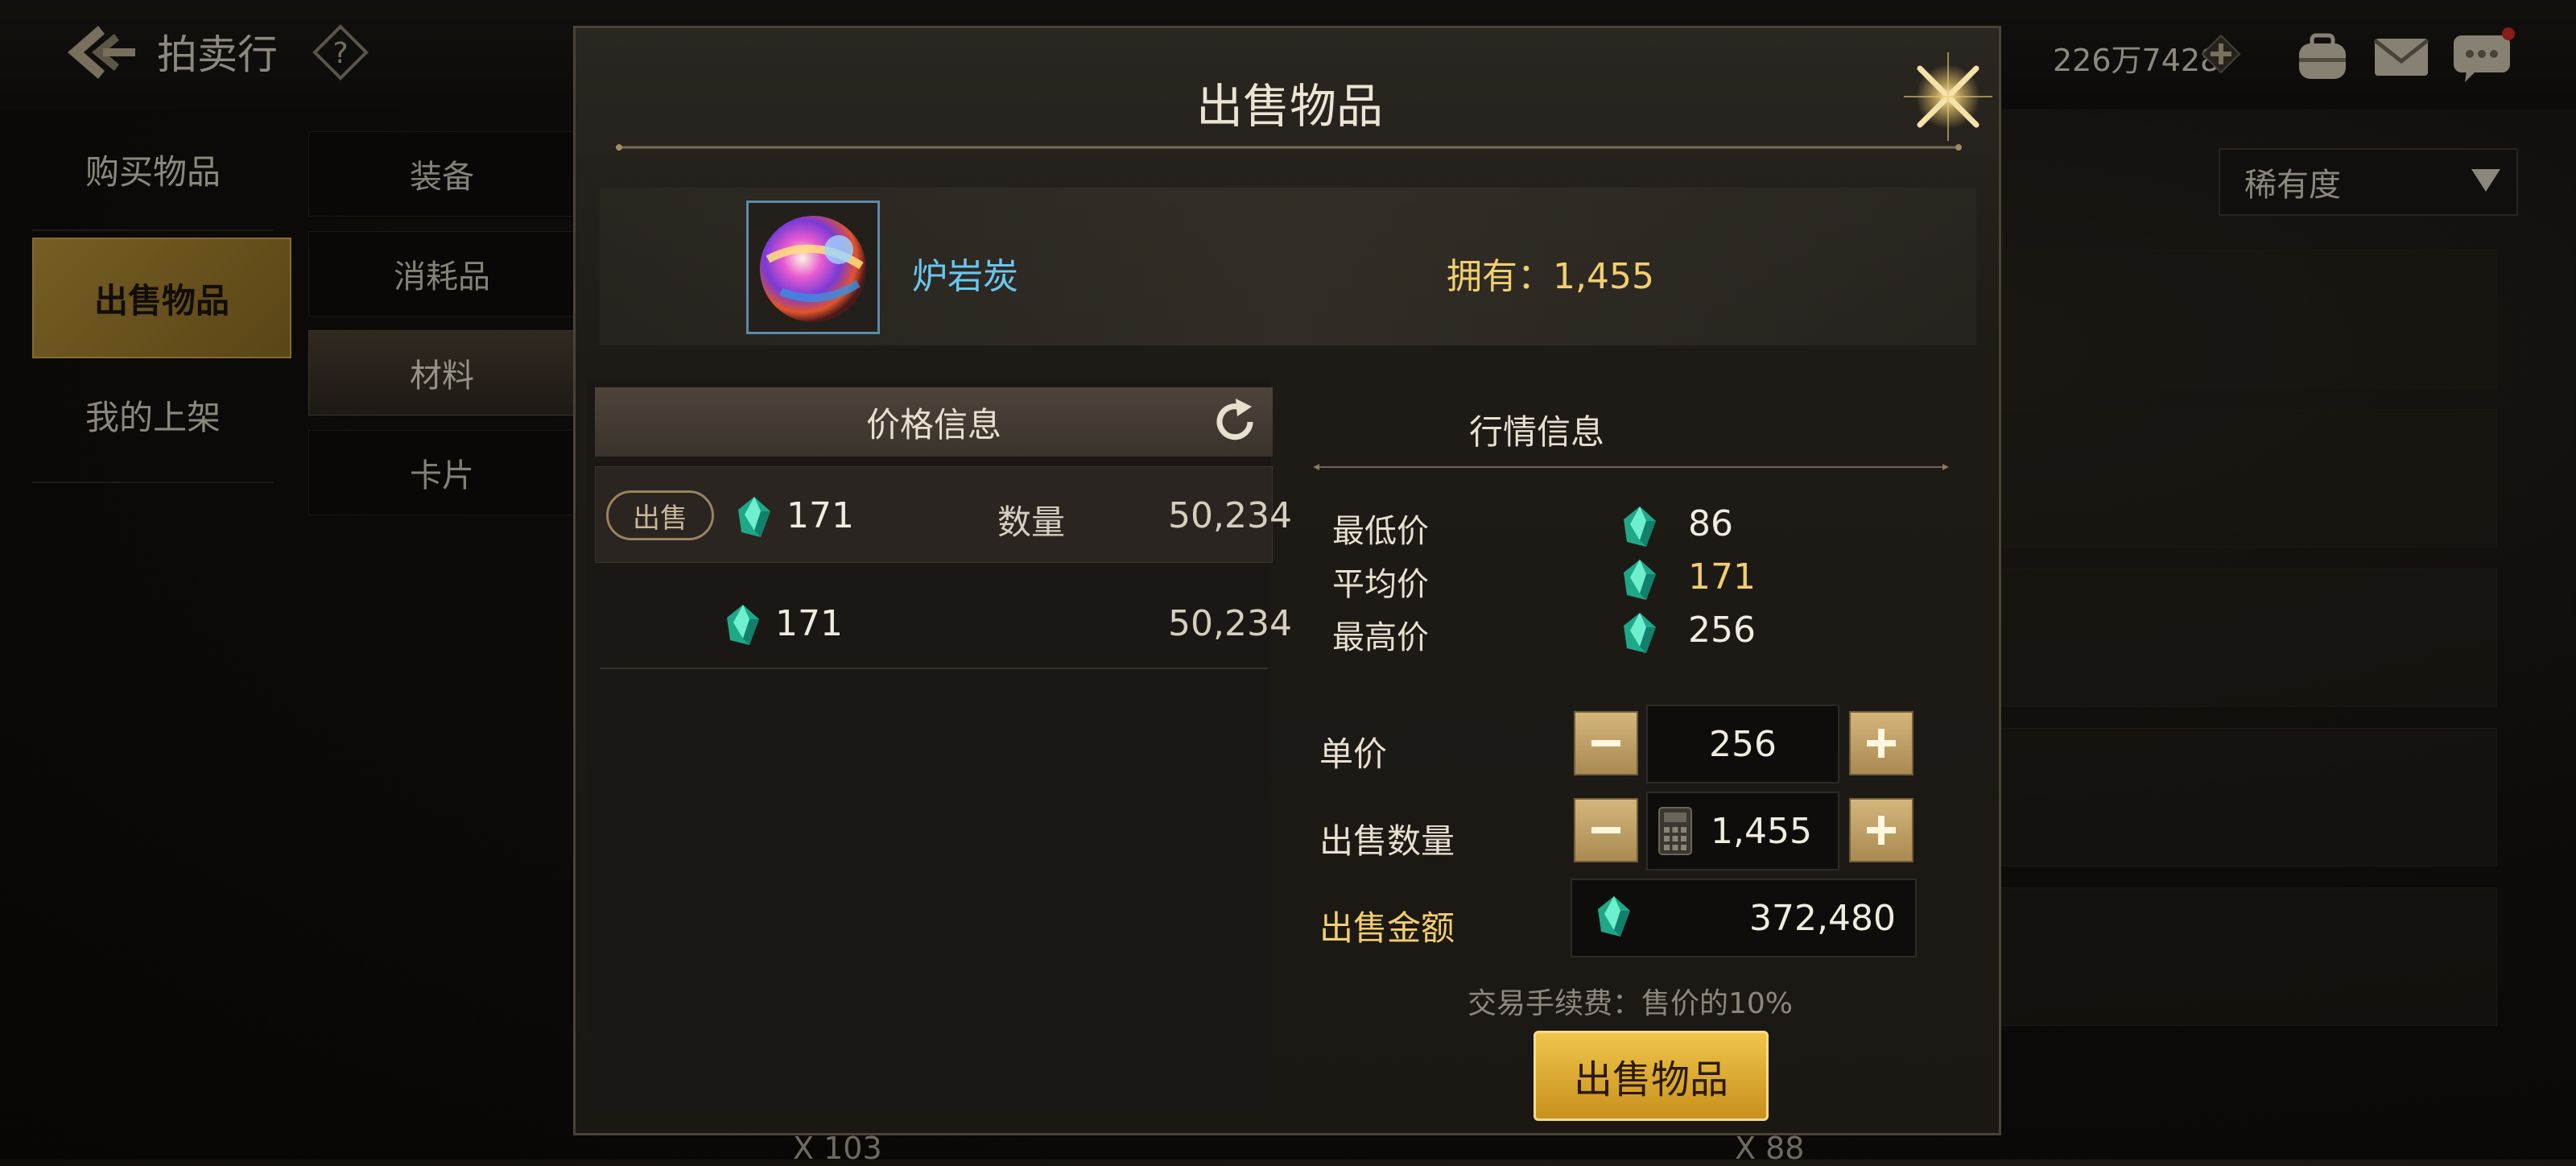 The image size is (2576, 1166). Describe the element at coordinates (1353, 754) in the screenshot. I see `unit-price-label: 单价` at that location.